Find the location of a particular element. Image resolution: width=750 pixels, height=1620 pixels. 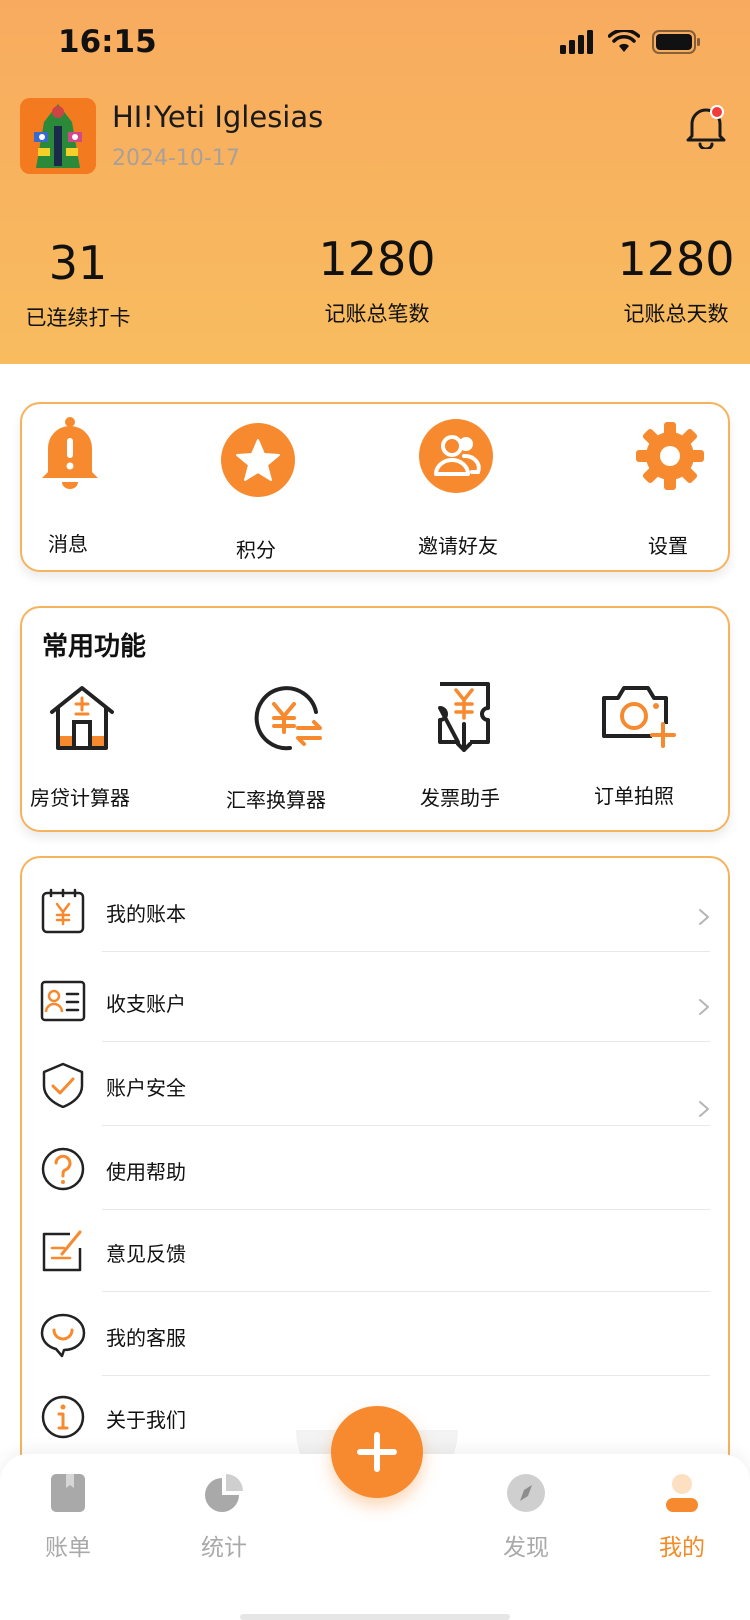

stat-total-days: 1280 记账总天数 is located at coordinates (676, 280).